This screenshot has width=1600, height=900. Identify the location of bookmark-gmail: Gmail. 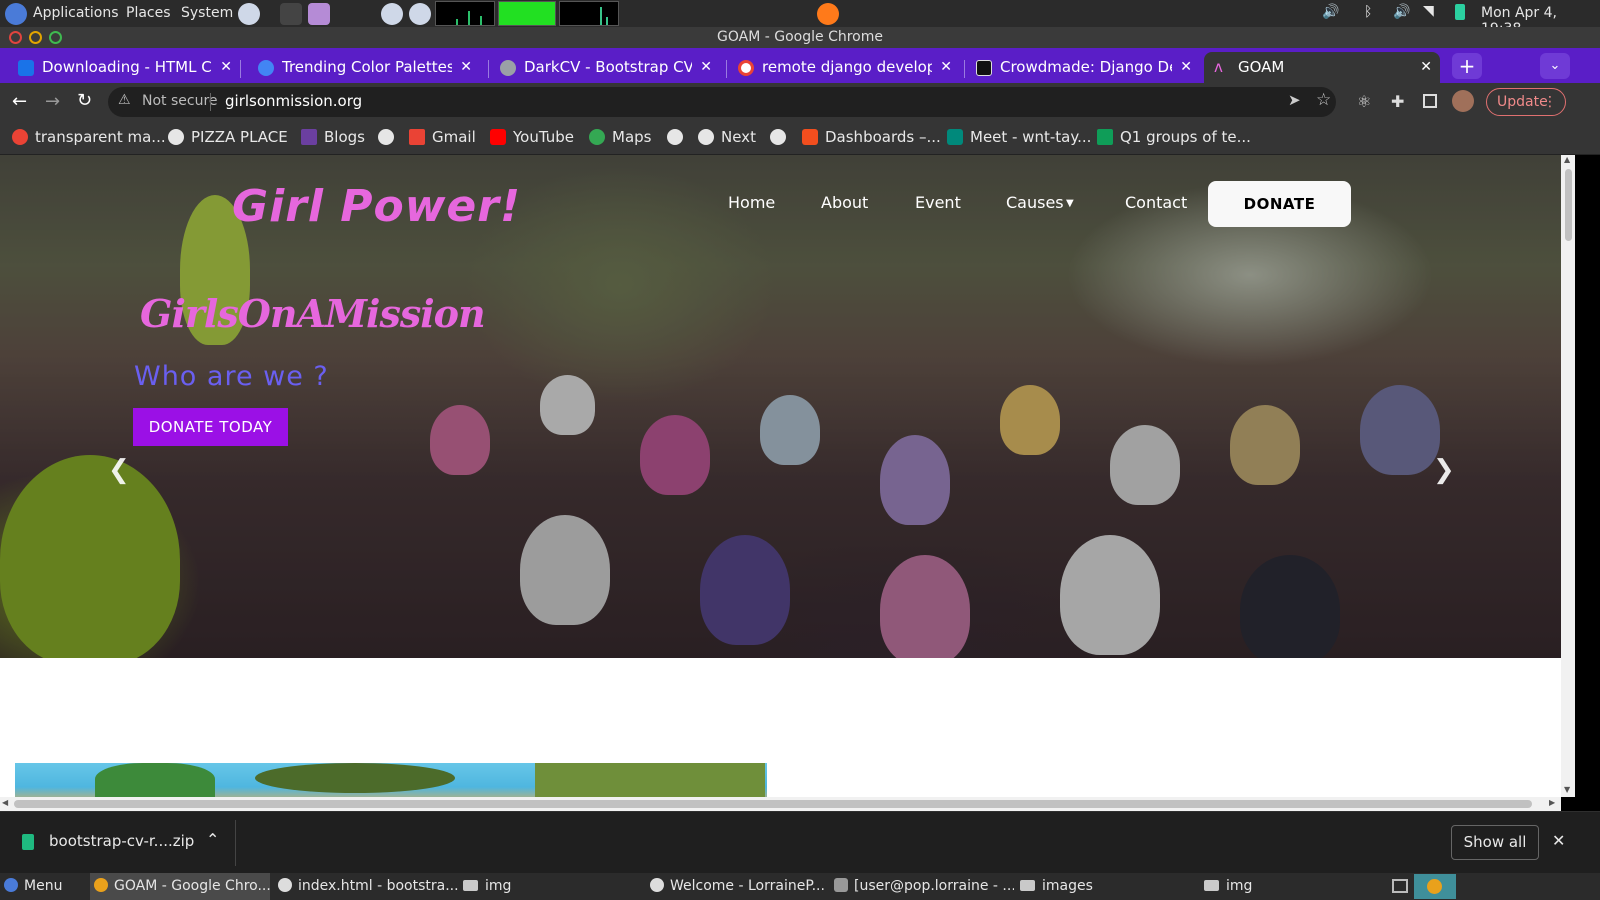
(442, 137).